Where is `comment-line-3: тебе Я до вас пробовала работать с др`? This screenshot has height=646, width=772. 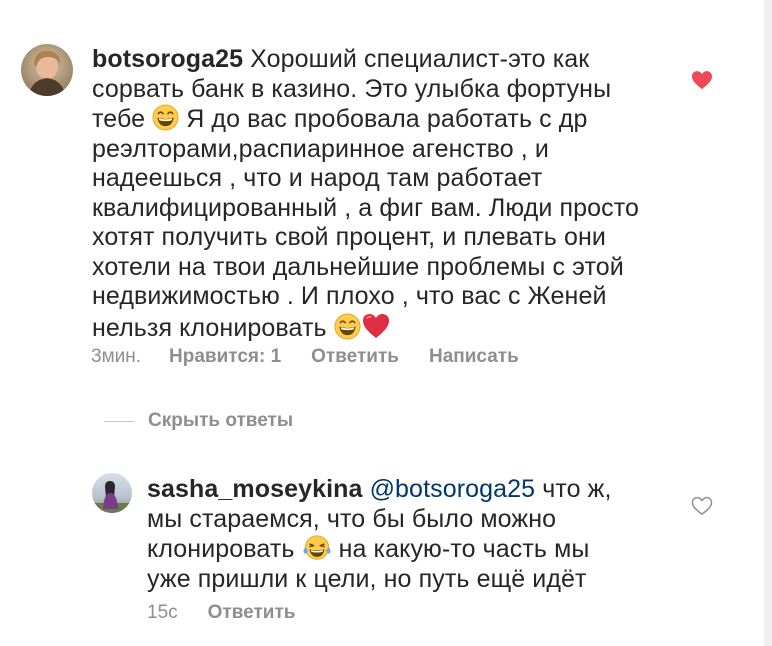 comment-line-3: тебе Я до вас пробовала работать с др is located at coordinates (392, 119).